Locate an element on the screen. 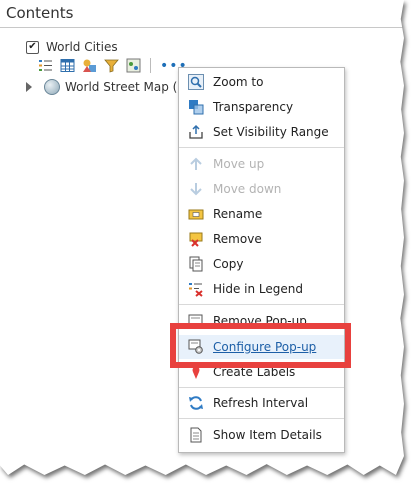 Image resolution: width=415 pixels, height=487 pixels. sublayer-name: World Street Map ( is located at coordinates (121, 87).